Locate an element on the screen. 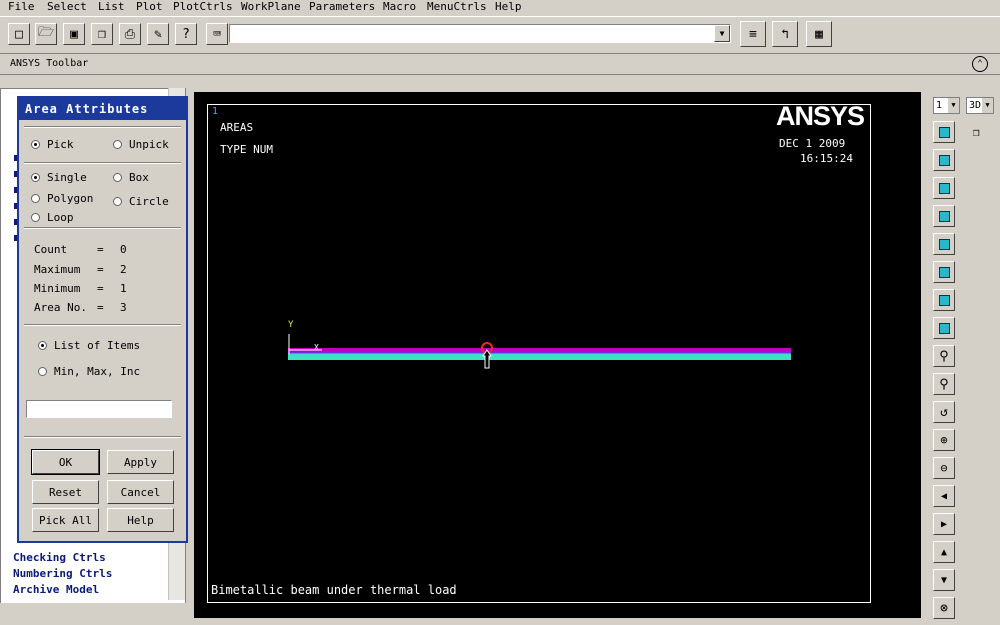  axis-x-label: X is located at coordinates (316, 347).